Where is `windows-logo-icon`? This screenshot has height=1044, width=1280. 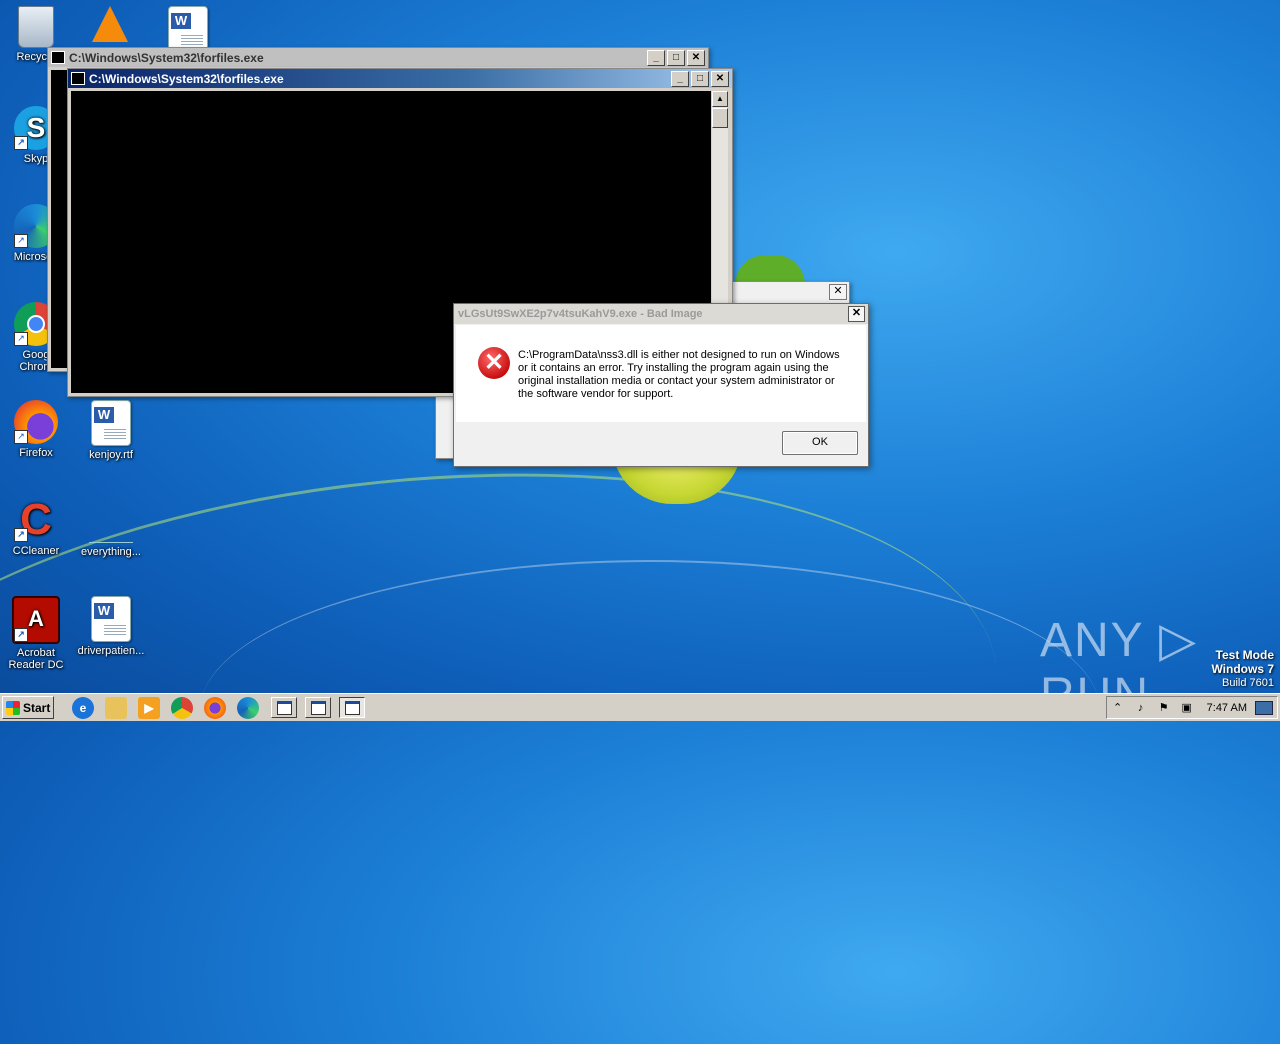
windows-logo-icon is located at coordinates (13, 707).